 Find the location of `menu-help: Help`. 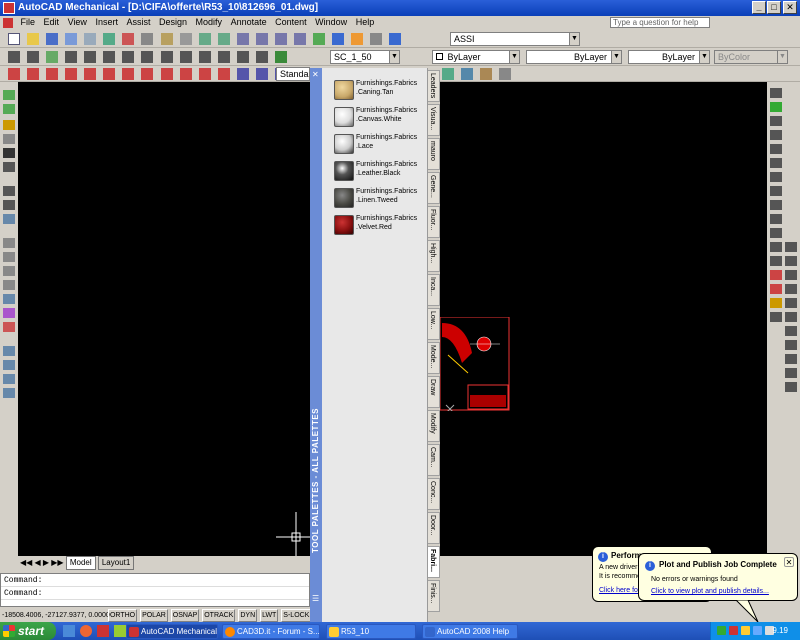

menu-help: Help is located at coordinates (365, 22).